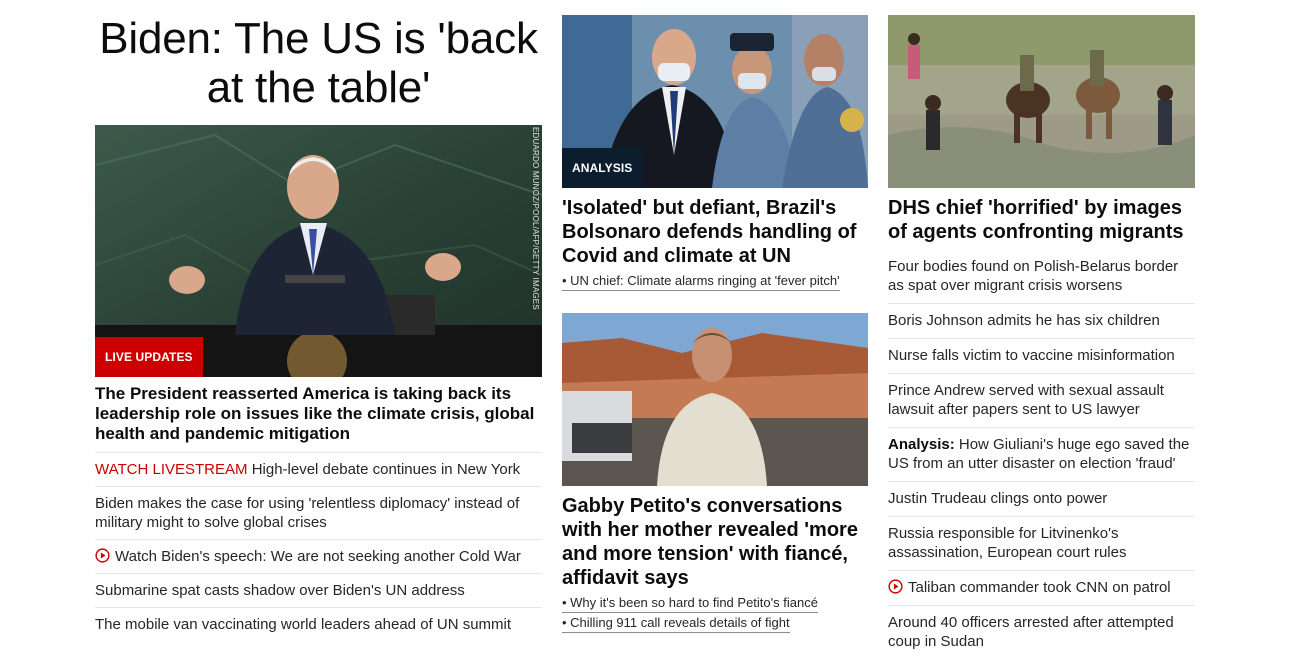 This screenshot has width=1290, height=671. What do you see at coordinates (535, 218) in the screenshot?
I see `photo-credit: EDUARDO MUNOZ/POOL/AFP/GETTY IMAGES` at bounding box center [535, 218].